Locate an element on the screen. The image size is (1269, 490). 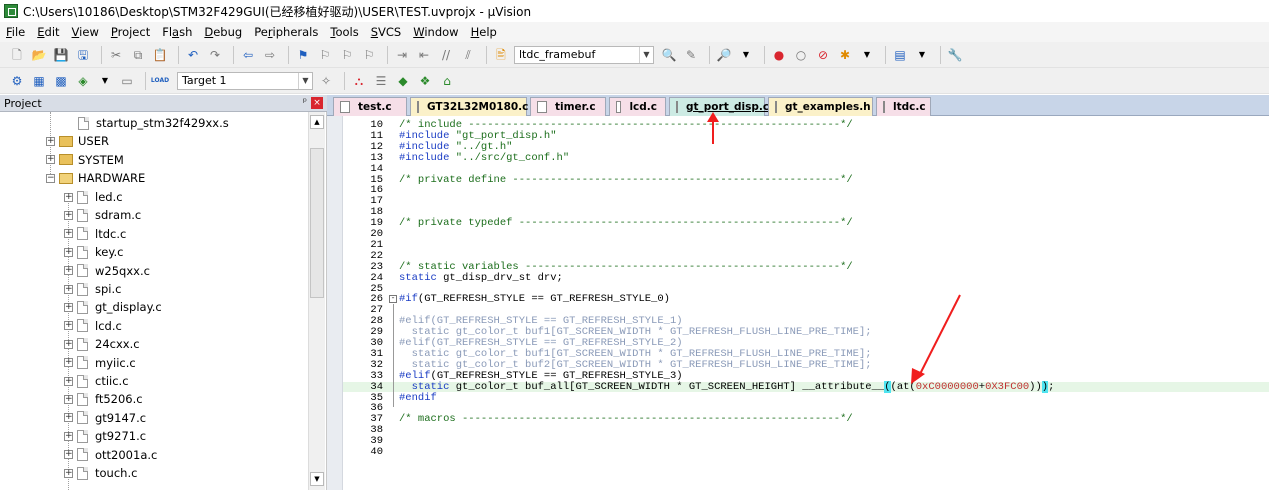
tree-item: + sdram.c is located at coordinates (102, 215).